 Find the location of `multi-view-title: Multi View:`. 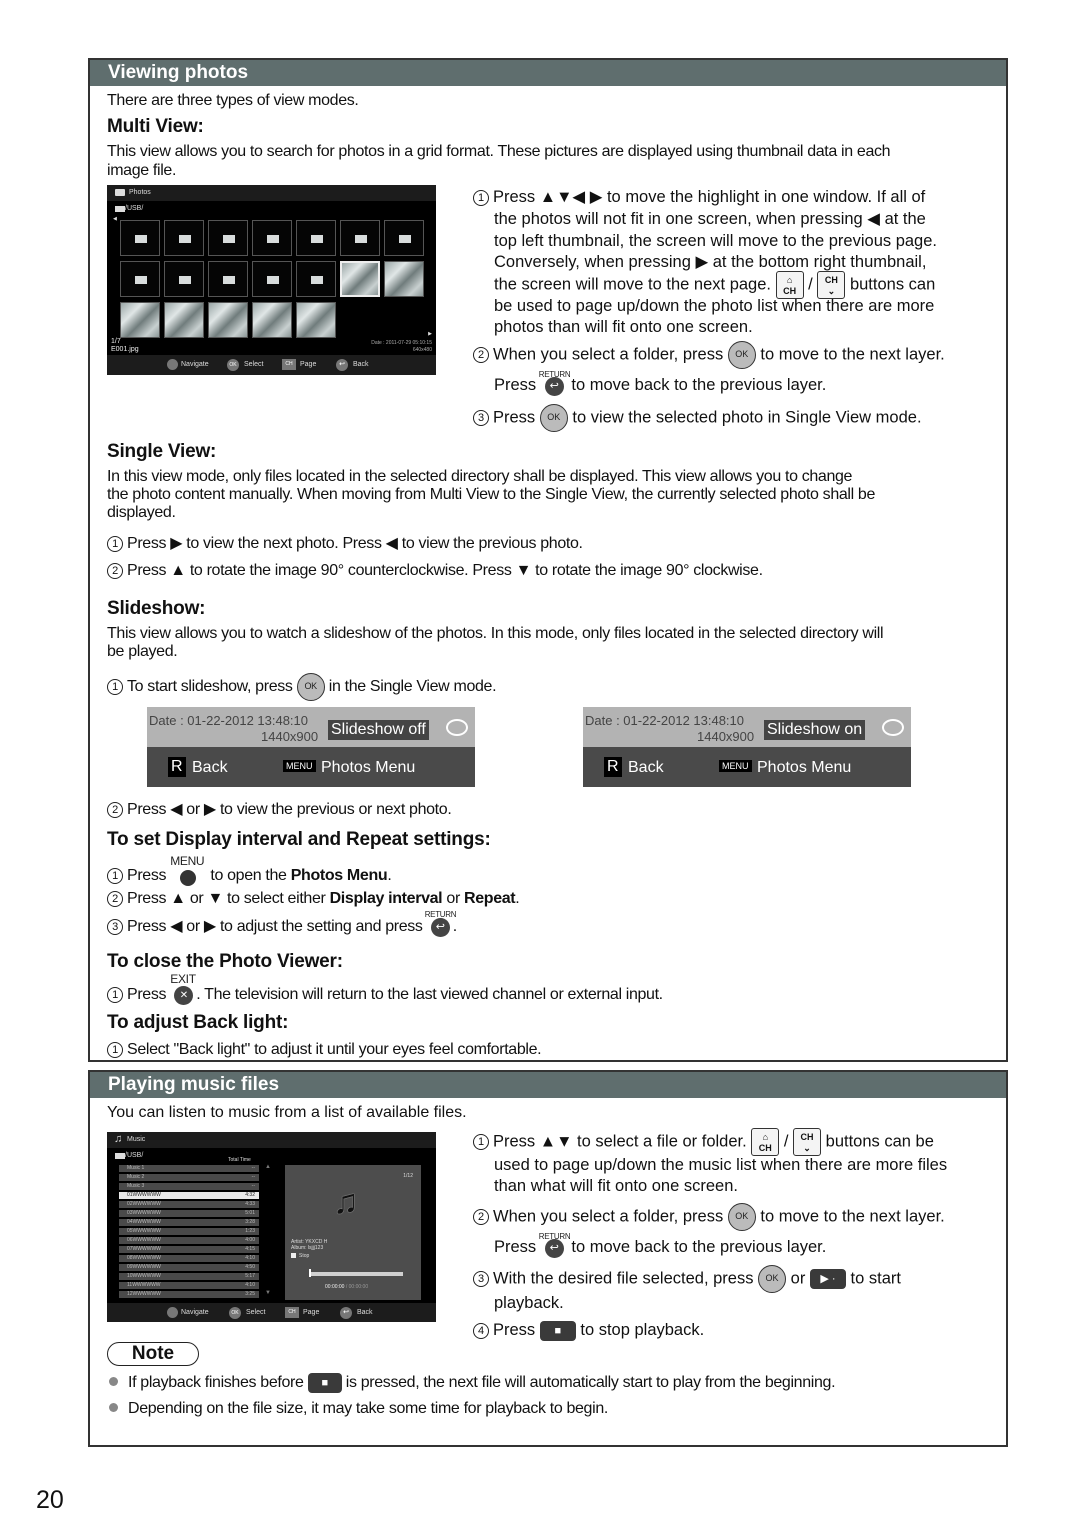

multi-view-title: Multi View: is located at coordinates (155, 126).